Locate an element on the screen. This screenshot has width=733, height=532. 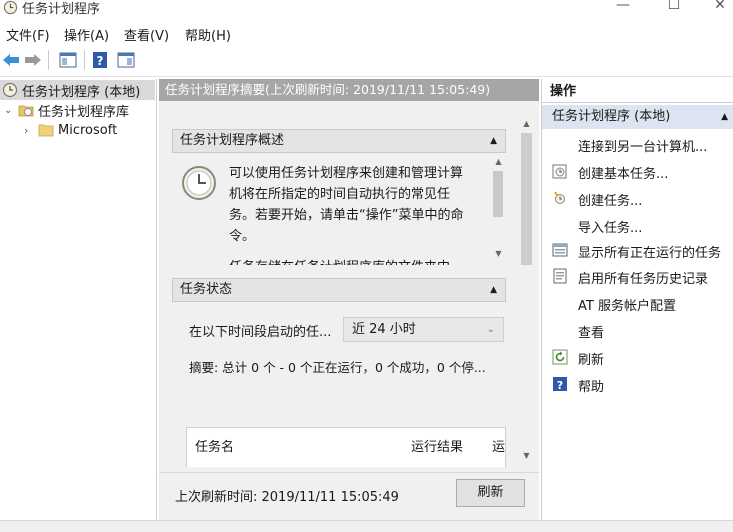
action-refresh: 刷新 is located at coordinates (637, 357).